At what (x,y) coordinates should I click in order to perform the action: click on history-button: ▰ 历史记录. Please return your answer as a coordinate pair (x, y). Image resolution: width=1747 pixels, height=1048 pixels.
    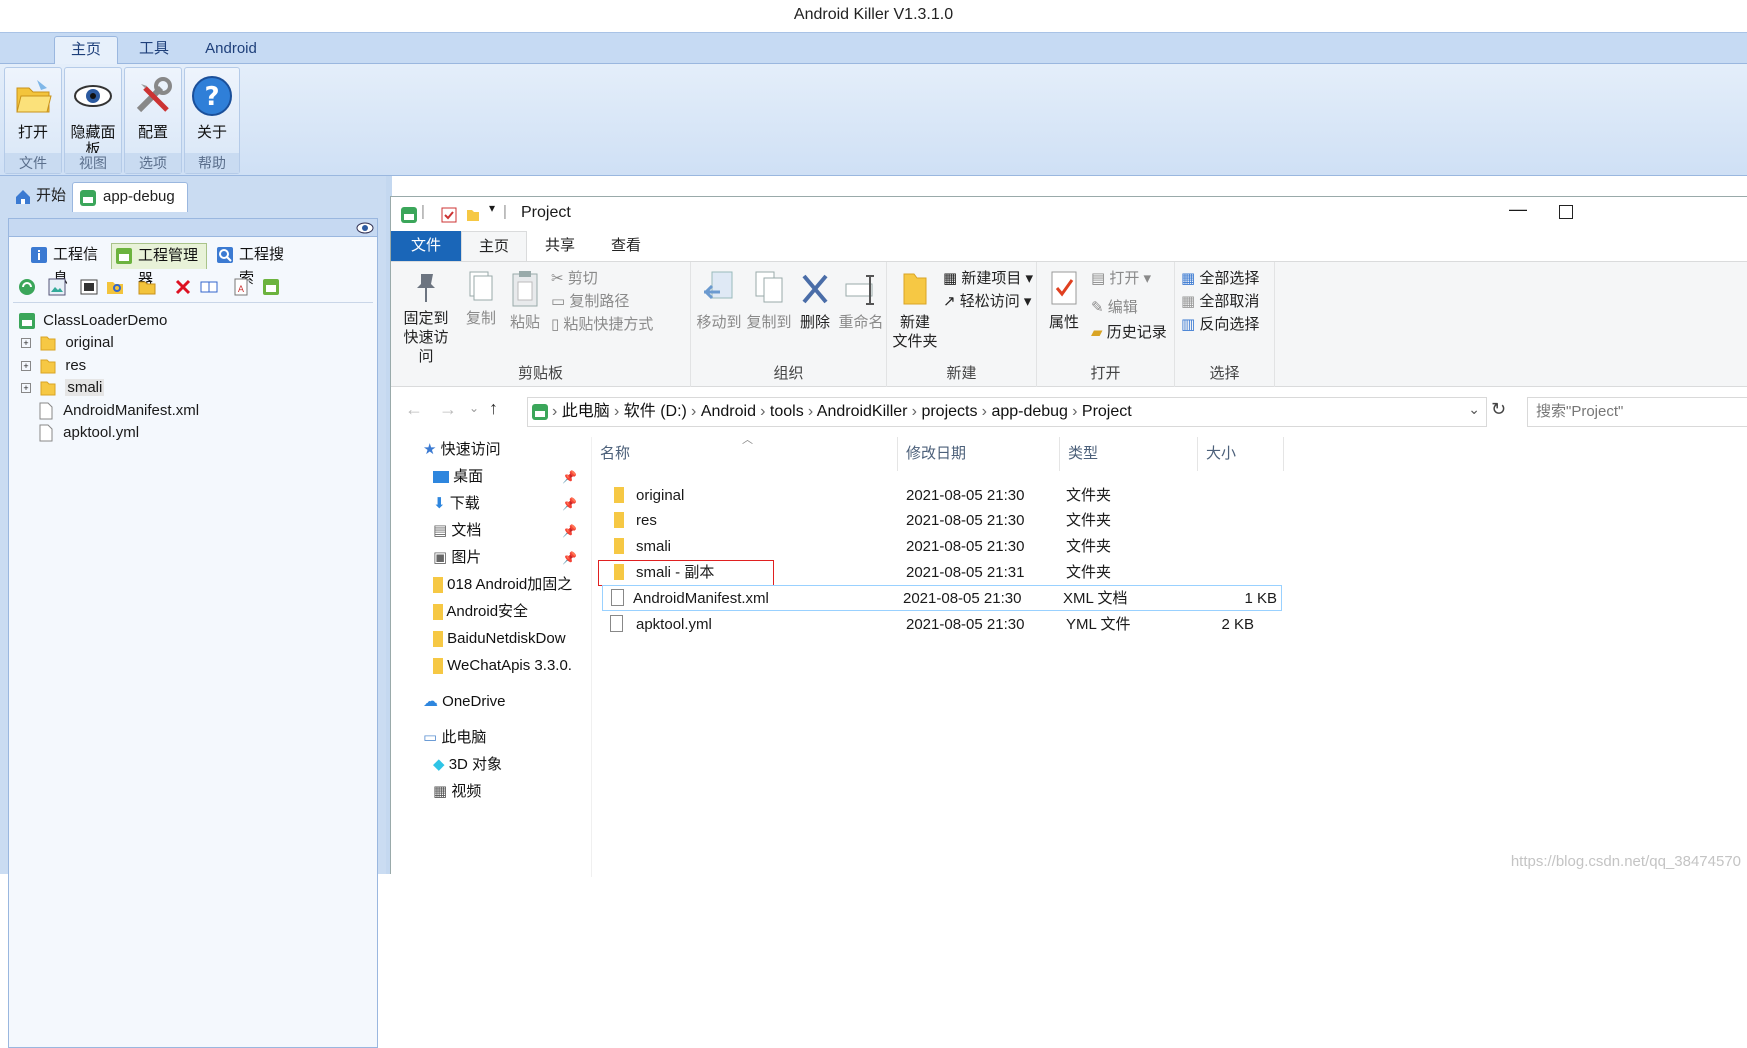
    Looking at the image, I should click on (1129, 333).